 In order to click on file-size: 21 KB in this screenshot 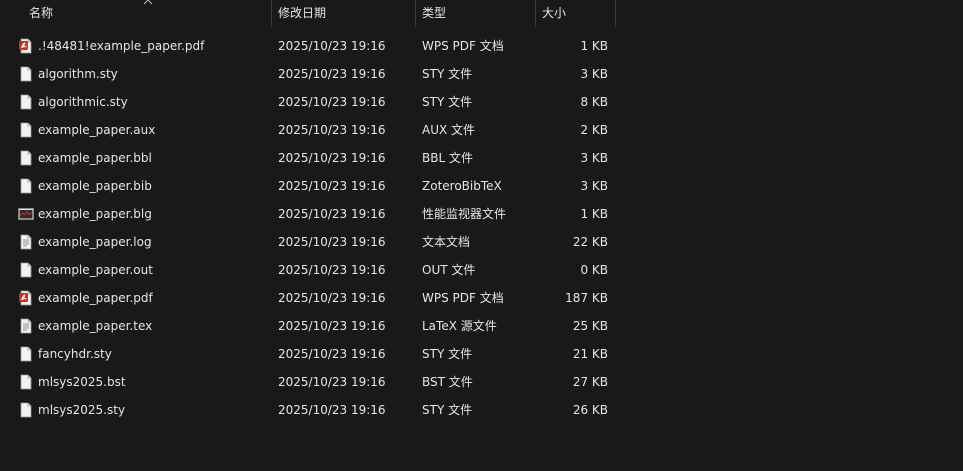, I will do `click(590, 354)`.